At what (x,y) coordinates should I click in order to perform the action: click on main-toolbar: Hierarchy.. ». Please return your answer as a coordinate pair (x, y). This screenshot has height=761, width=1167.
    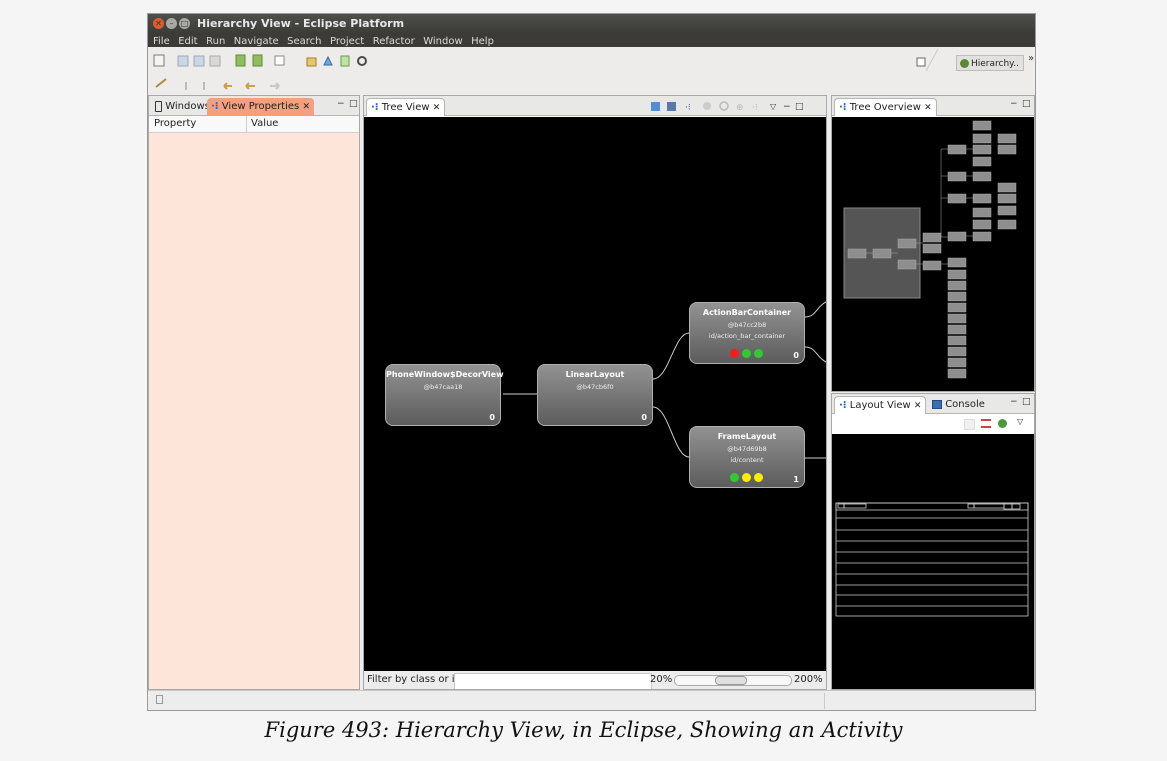
    Looking at the image, I should click on (591, 71).